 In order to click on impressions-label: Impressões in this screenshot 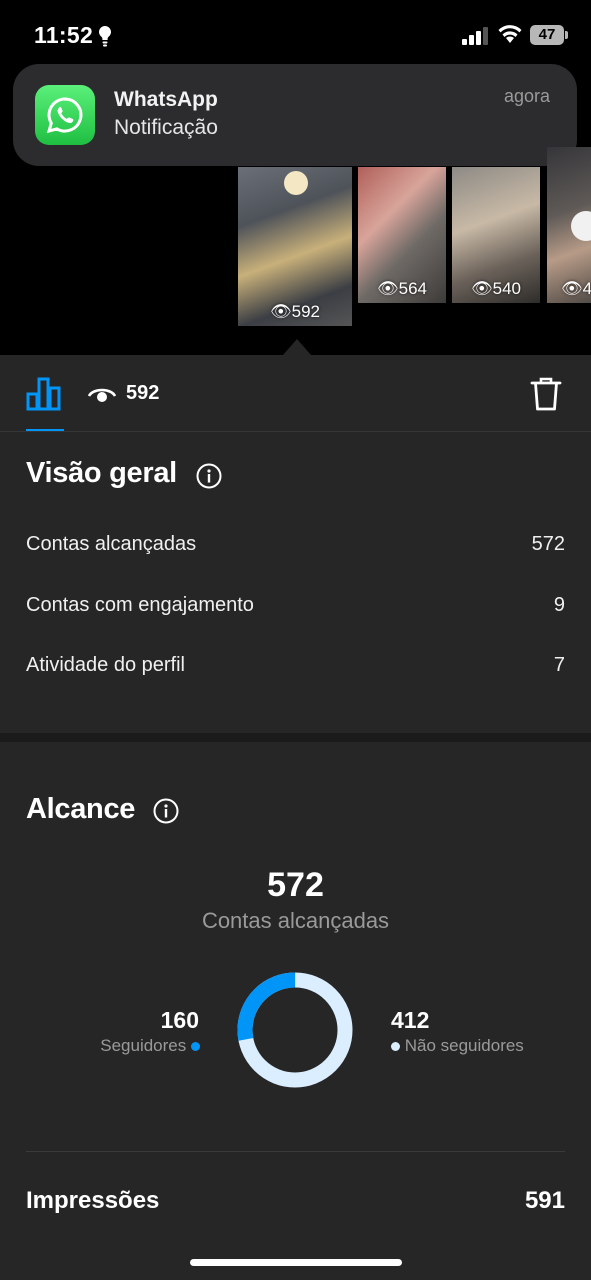, I will do `click(93, 1200)`.